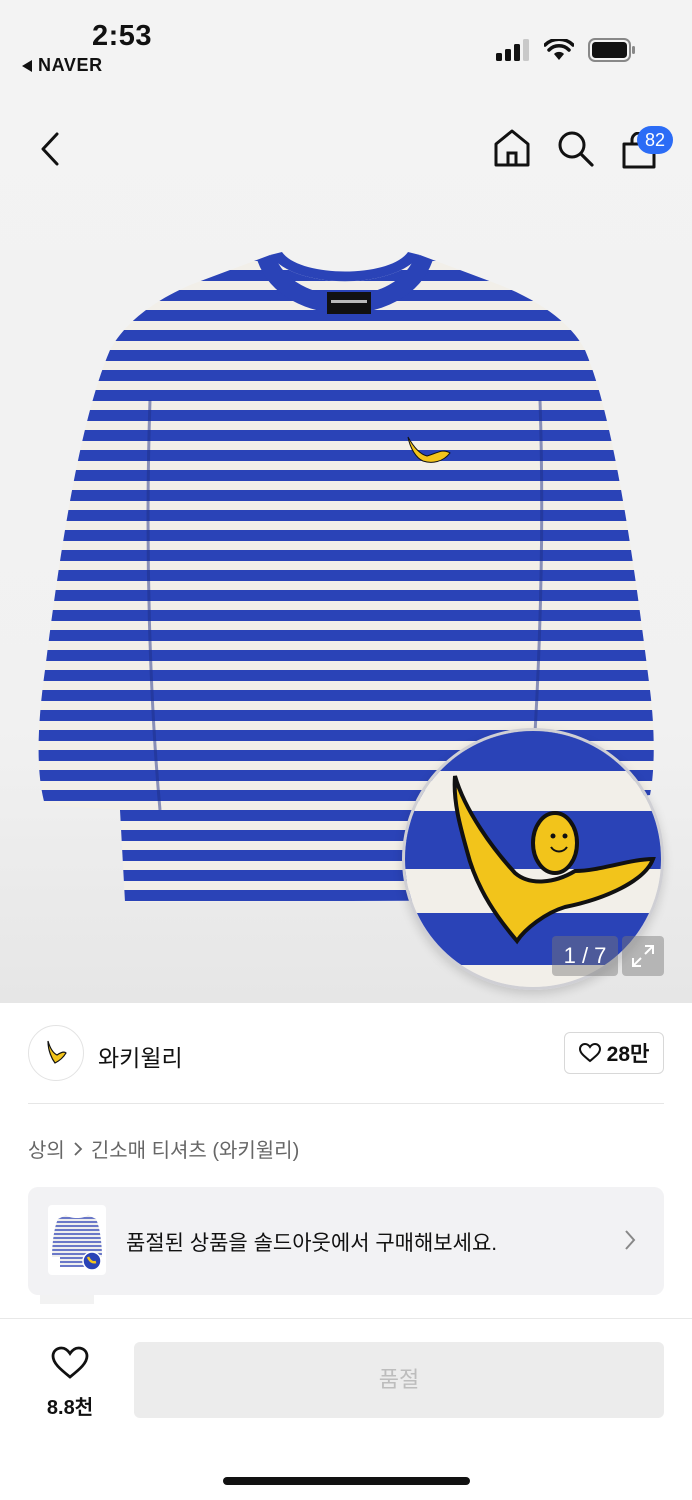  What do you see at coordinates (346, 1103) in the screenshot?
I see `section-divider` at bounding box center [346, 1103].